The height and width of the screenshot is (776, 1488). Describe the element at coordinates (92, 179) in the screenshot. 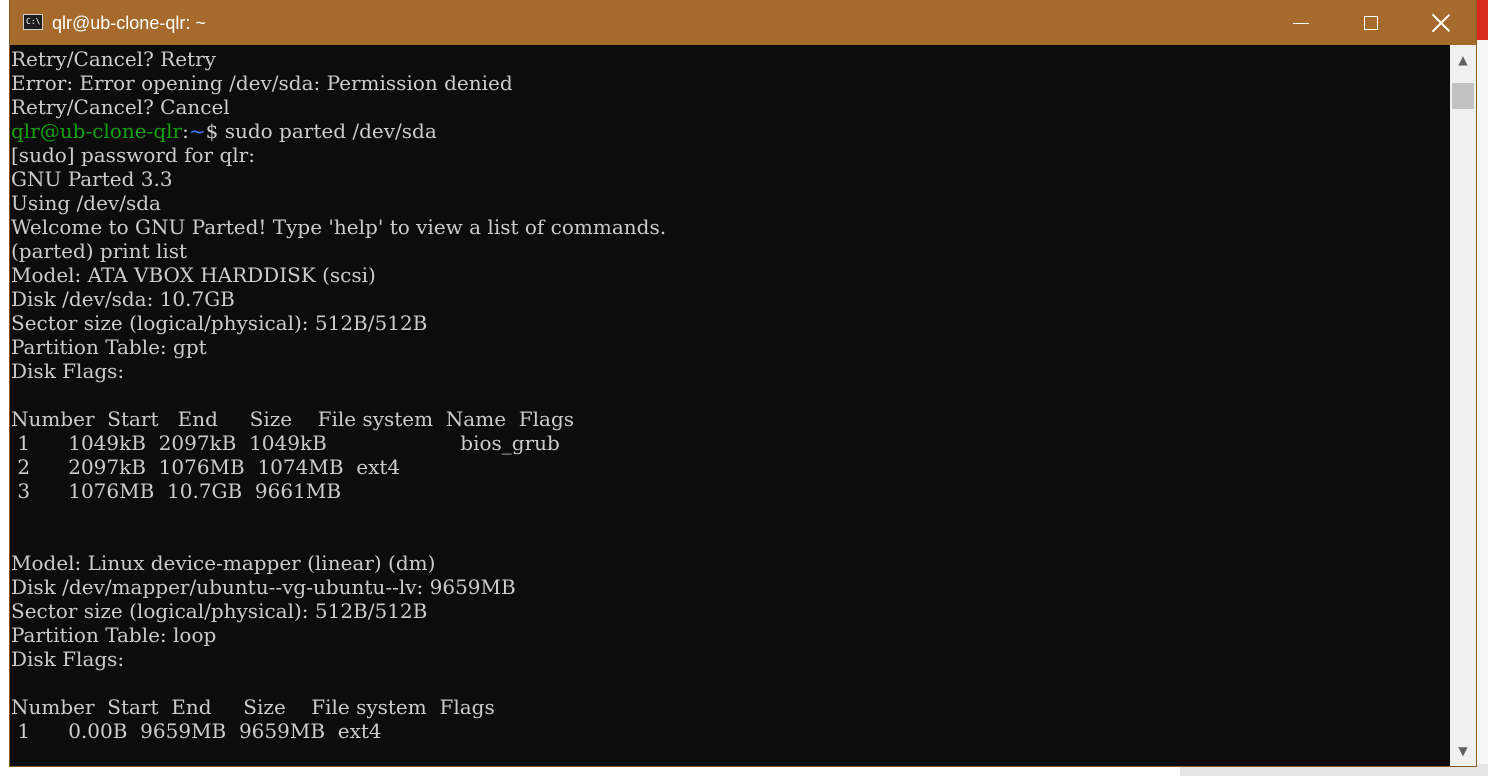

I see `terminal-line: GNU Parted 3.3` at that location.